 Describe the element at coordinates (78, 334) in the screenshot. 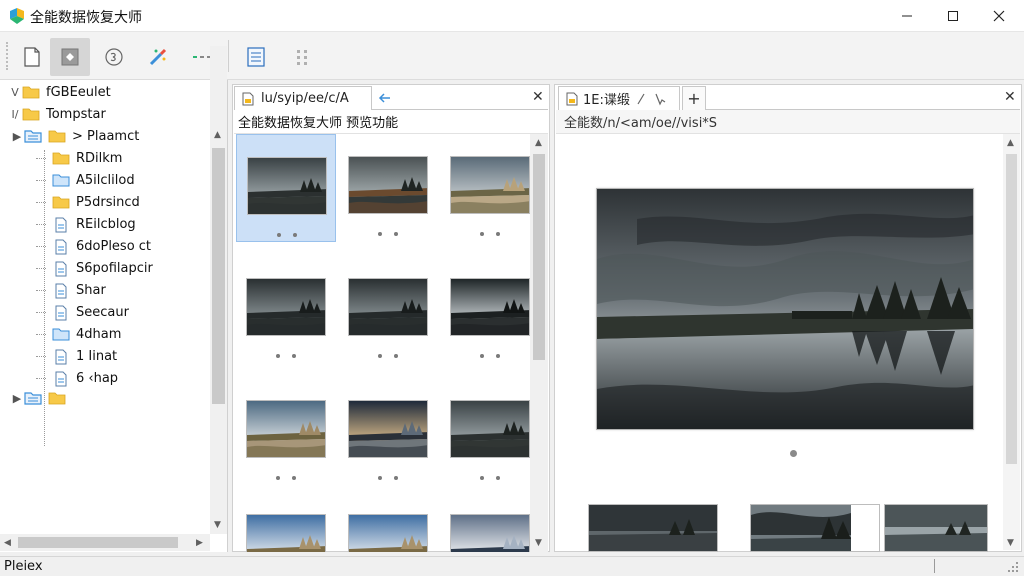

I see `tree-item: 4dham` at that location.